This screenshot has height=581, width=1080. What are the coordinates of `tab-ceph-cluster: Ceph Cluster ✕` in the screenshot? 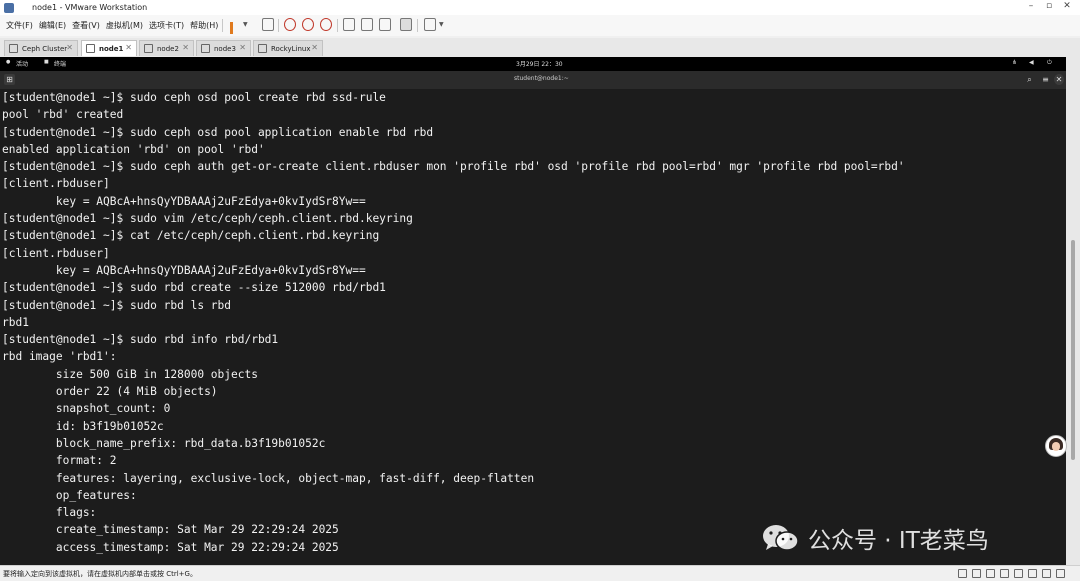 It's located at (41, 48).